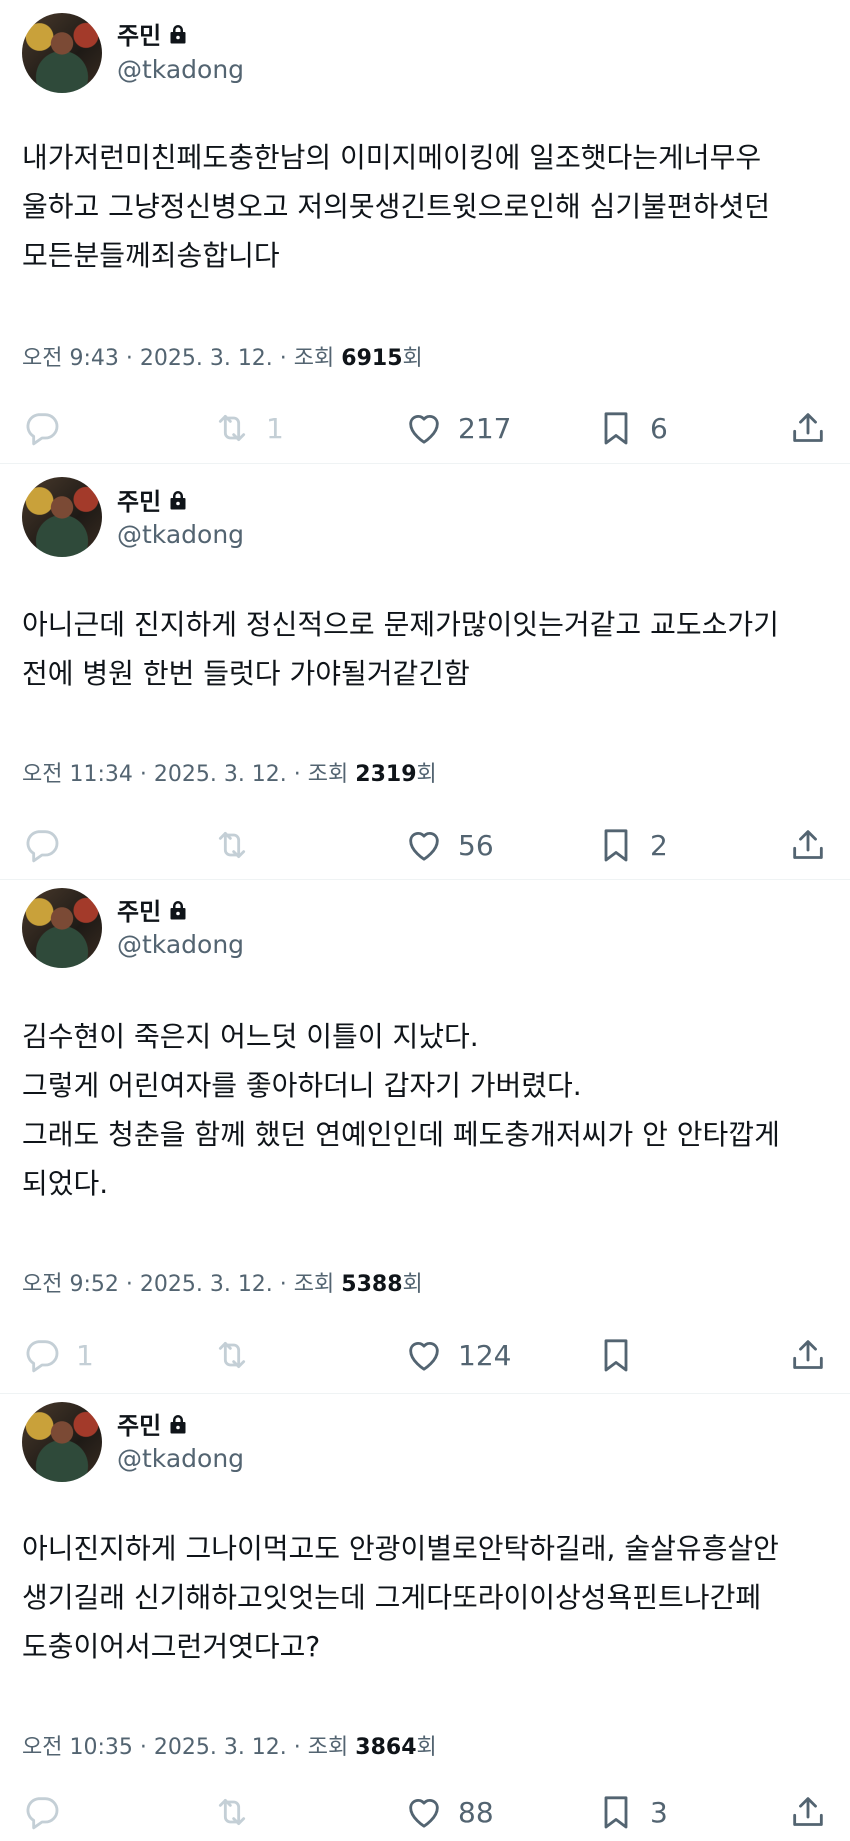 Image resolution: width=850 pixels, height=1841 pixels. I want to click on action-bar: 1 217 6, so click(425, 428).